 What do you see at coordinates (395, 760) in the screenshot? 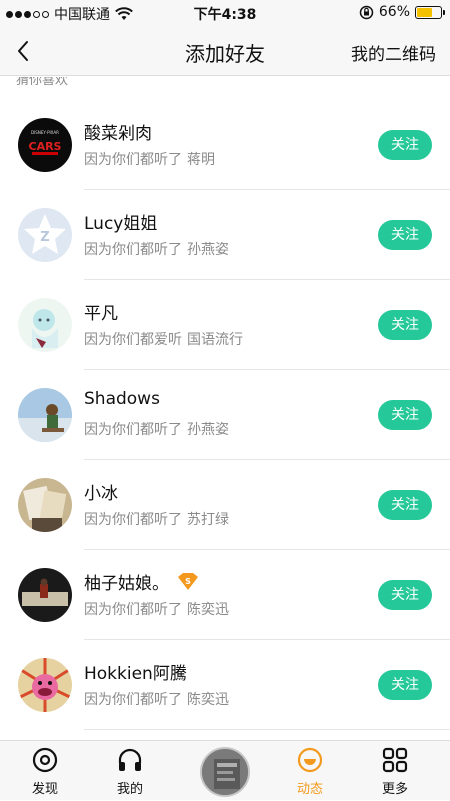
I see `grid-icon` at bounding box center [395, 760].